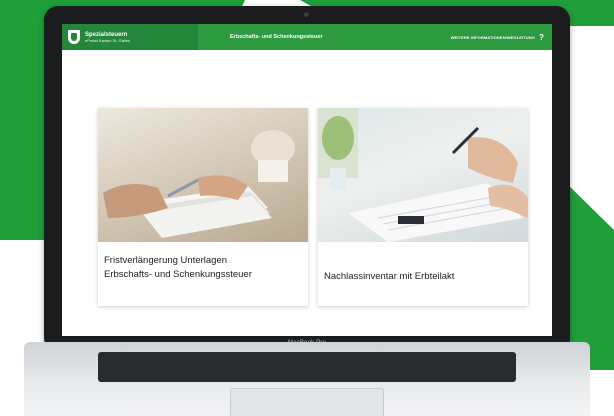 Image resolution: width=614 pixels, height=416 pixels. I want to click on brand-name: Spezialsteuern, so click(106, 34).